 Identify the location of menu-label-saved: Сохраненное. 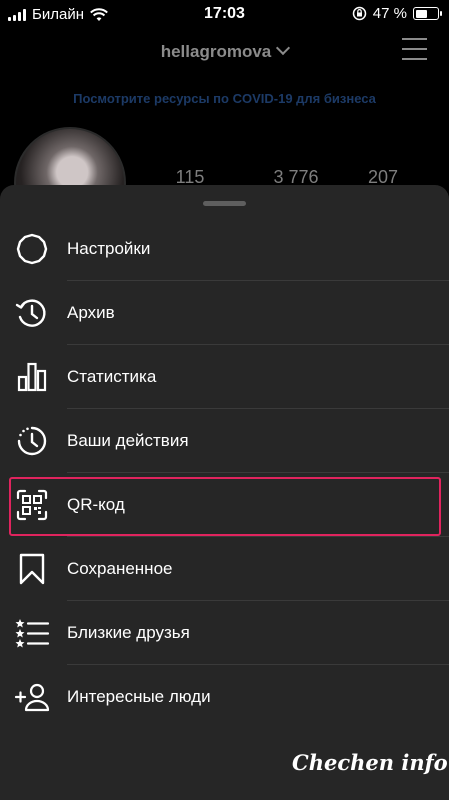
(120, 568).